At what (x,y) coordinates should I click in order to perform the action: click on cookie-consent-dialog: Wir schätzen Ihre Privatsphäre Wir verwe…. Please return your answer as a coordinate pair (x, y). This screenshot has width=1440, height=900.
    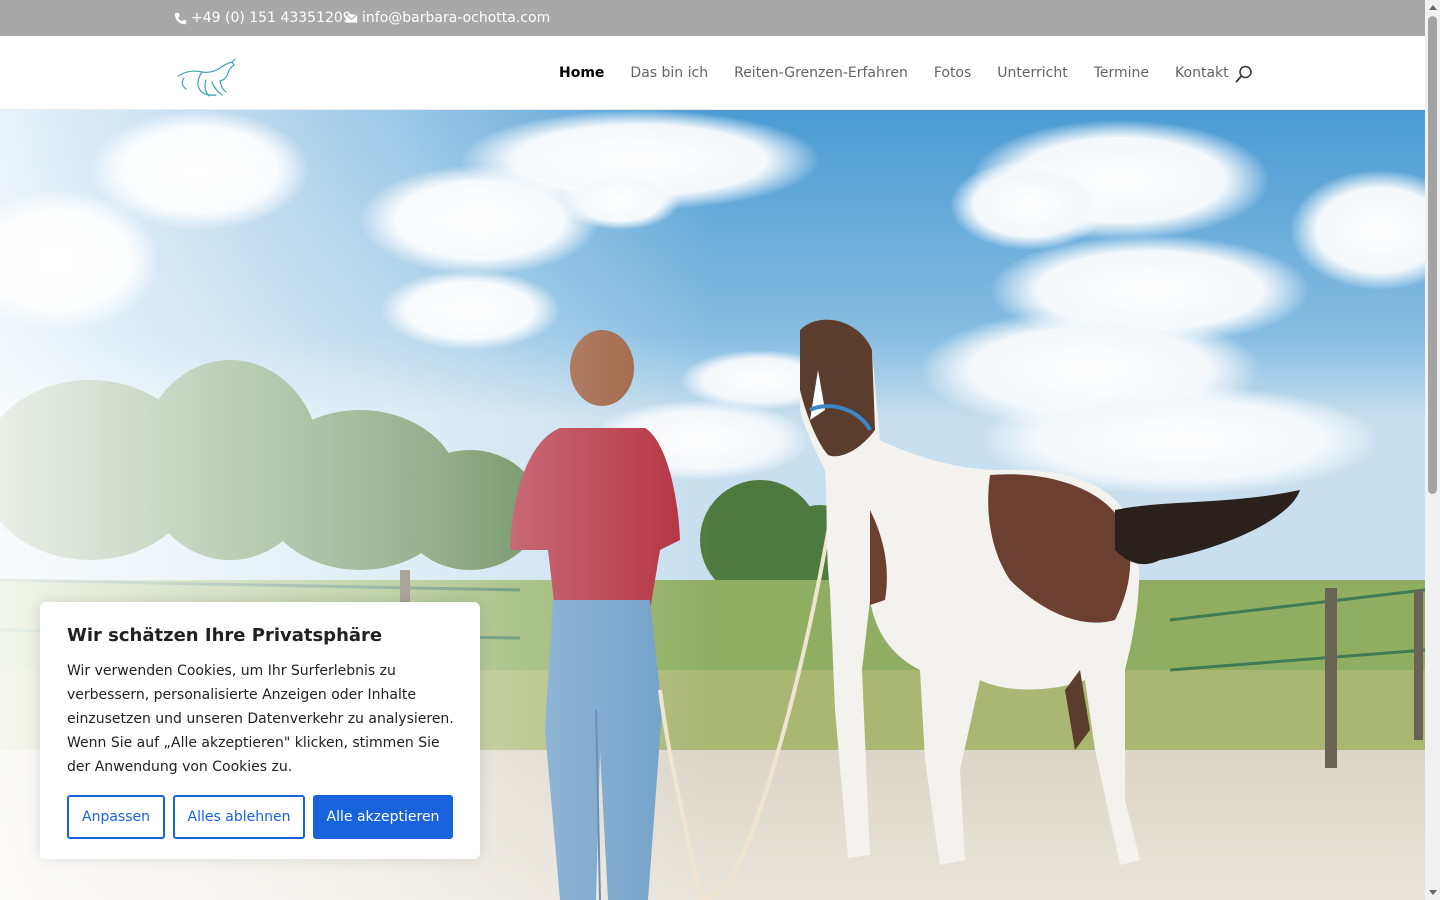
    Looking at the image, I should click on (260, 730).